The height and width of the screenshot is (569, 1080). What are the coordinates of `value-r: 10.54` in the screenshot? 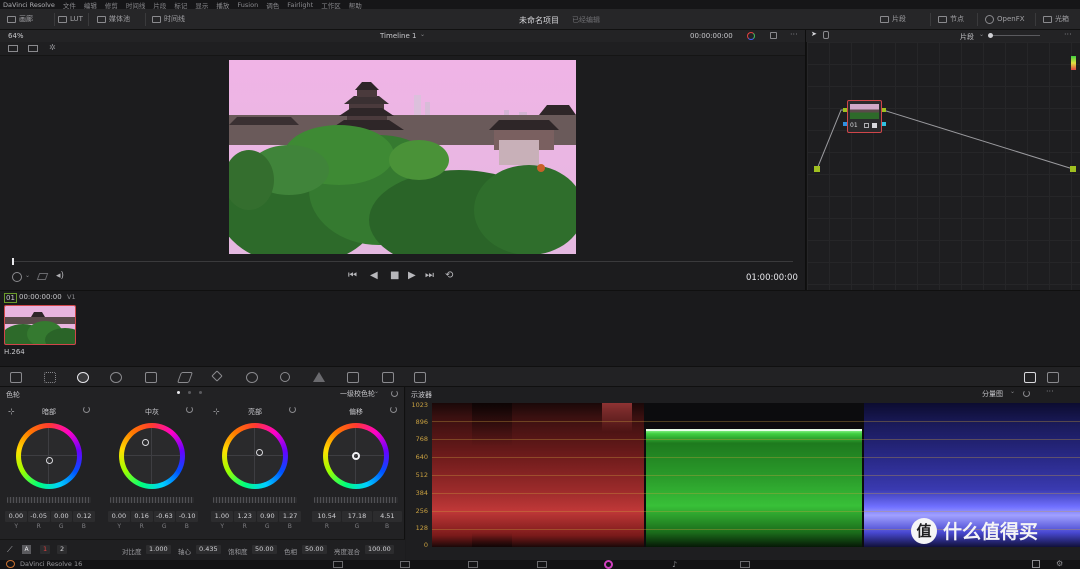 It's located at (327, 516).